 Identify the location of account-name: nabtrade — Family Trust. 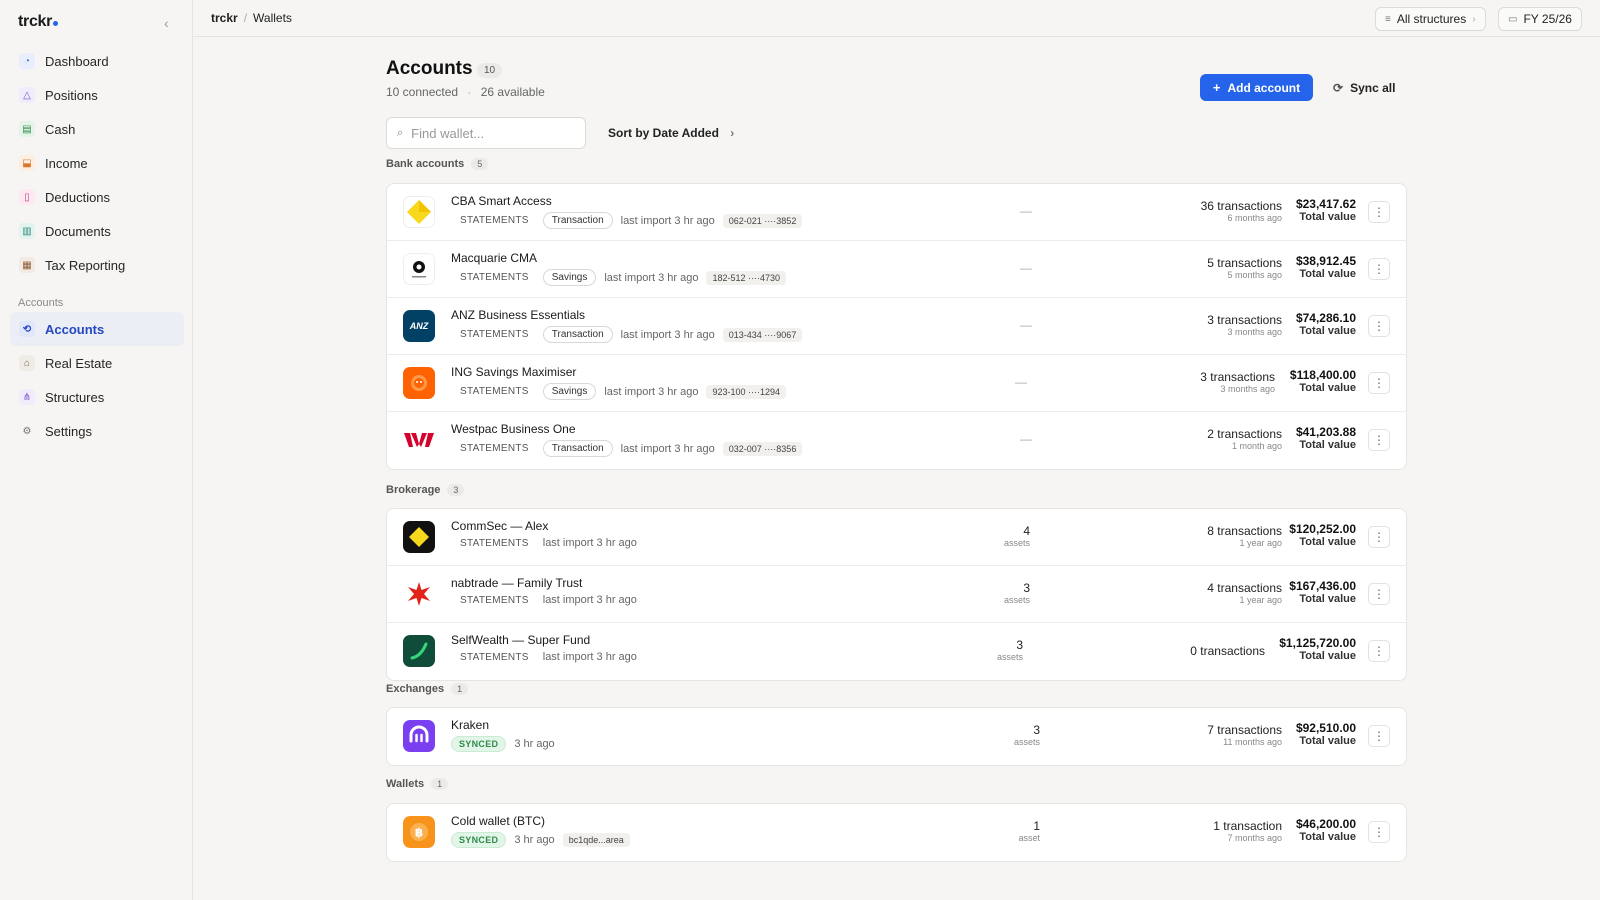
(517, 583).